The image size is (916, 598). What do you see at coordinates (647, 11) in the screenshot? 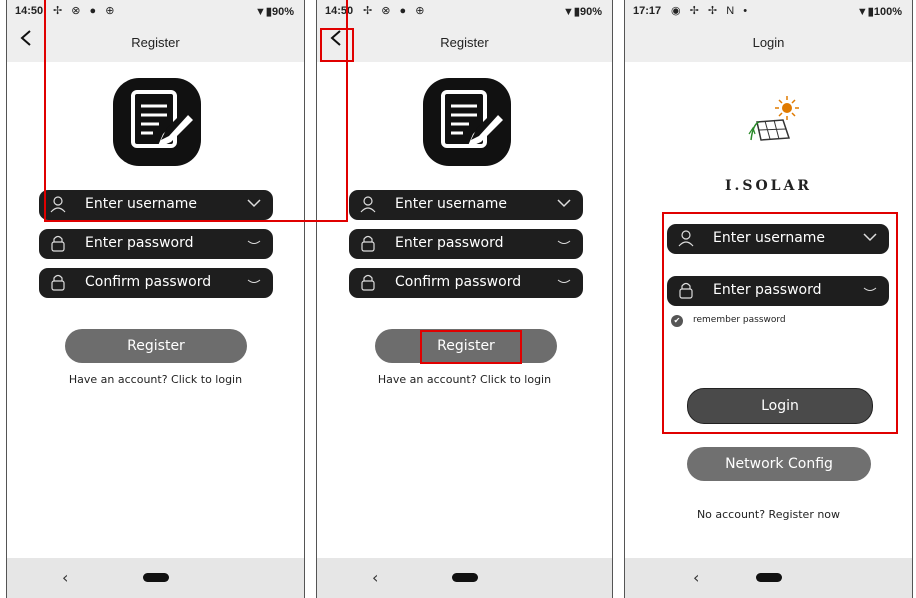
I see `status-time: 17:17` at bounding box center [647, 11].